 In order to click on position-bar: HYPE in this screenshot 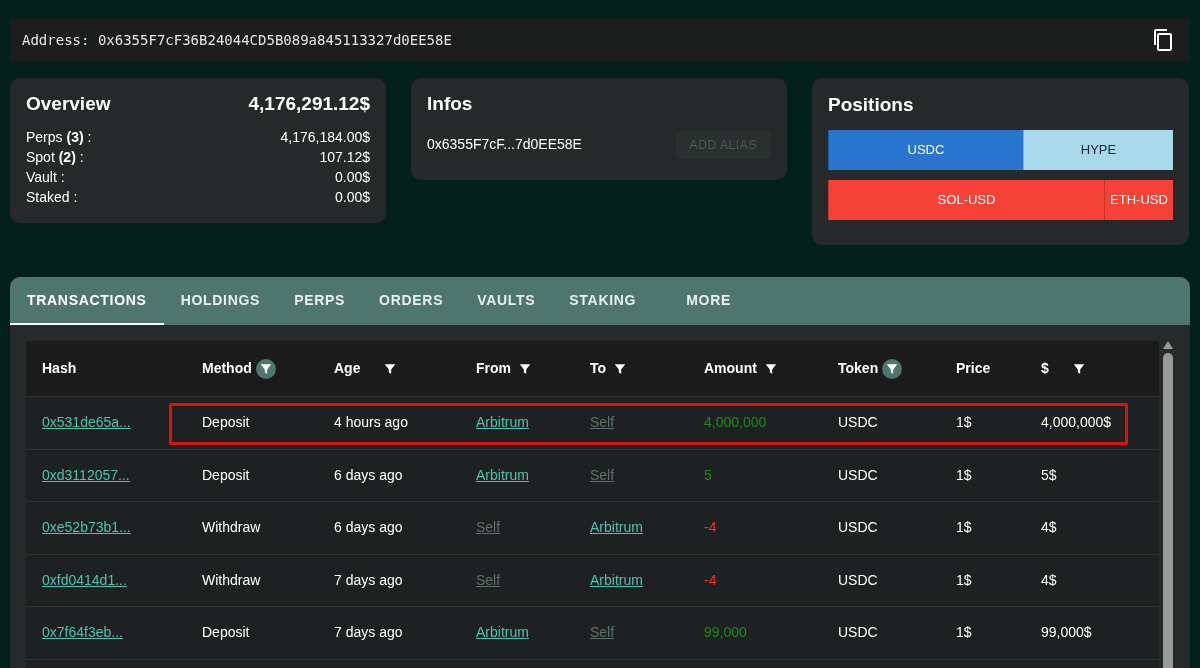, I will do `click(1097, 149)`.